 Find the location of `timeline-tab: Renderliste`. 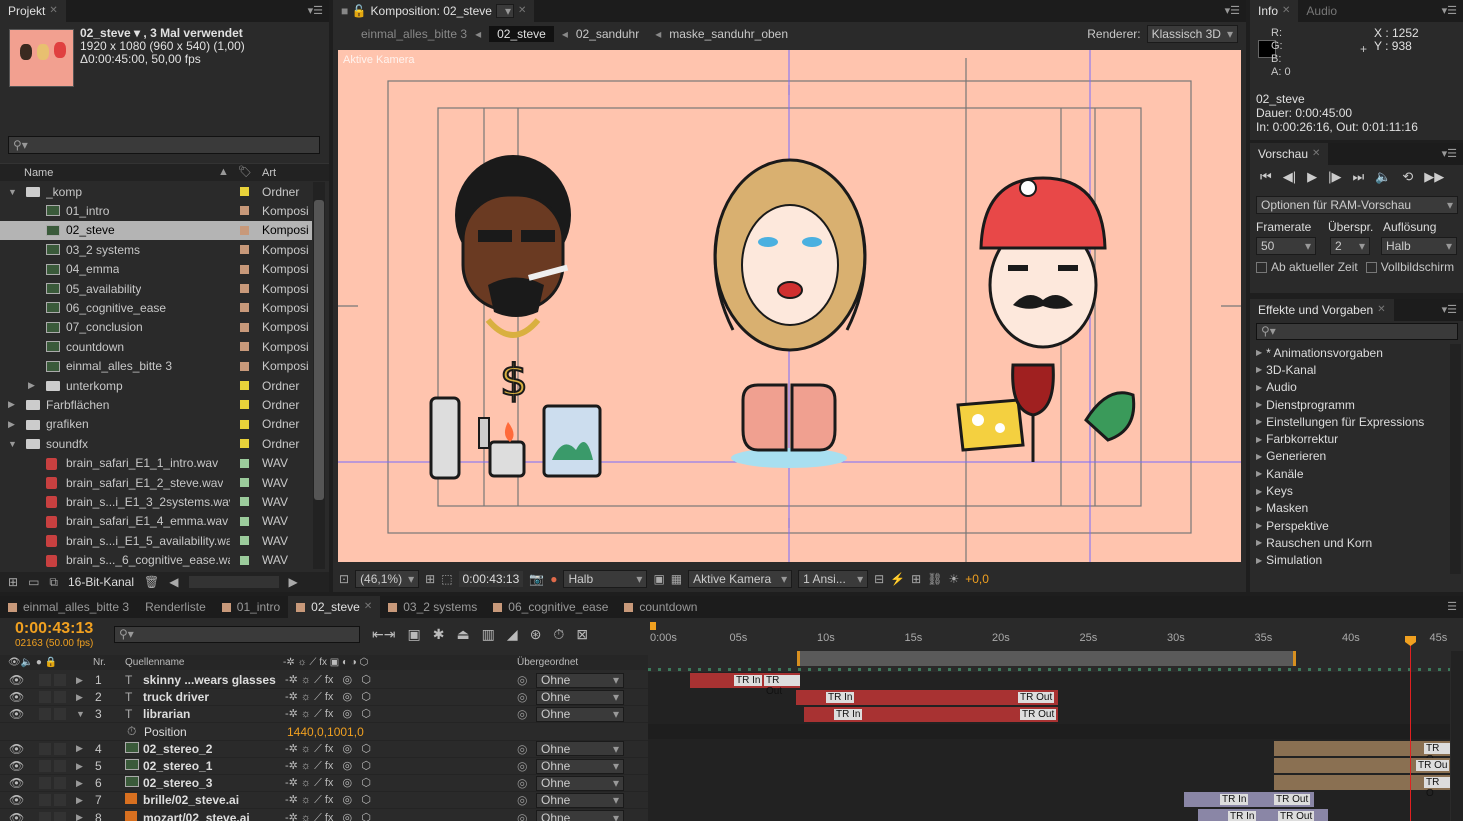

timeline-tab: Renderliste is located at coordinates (175, 607).